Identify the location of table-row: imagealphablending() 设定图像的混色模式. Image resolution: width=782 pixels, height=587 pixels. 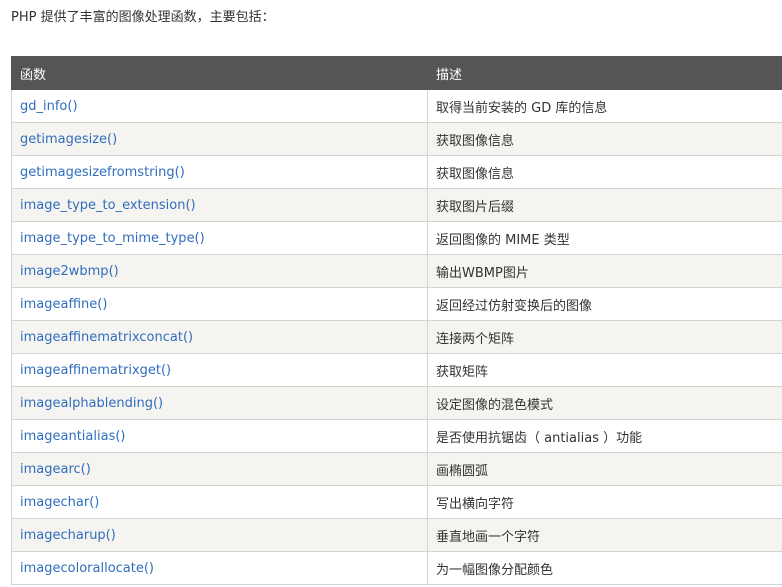
(396, 403).